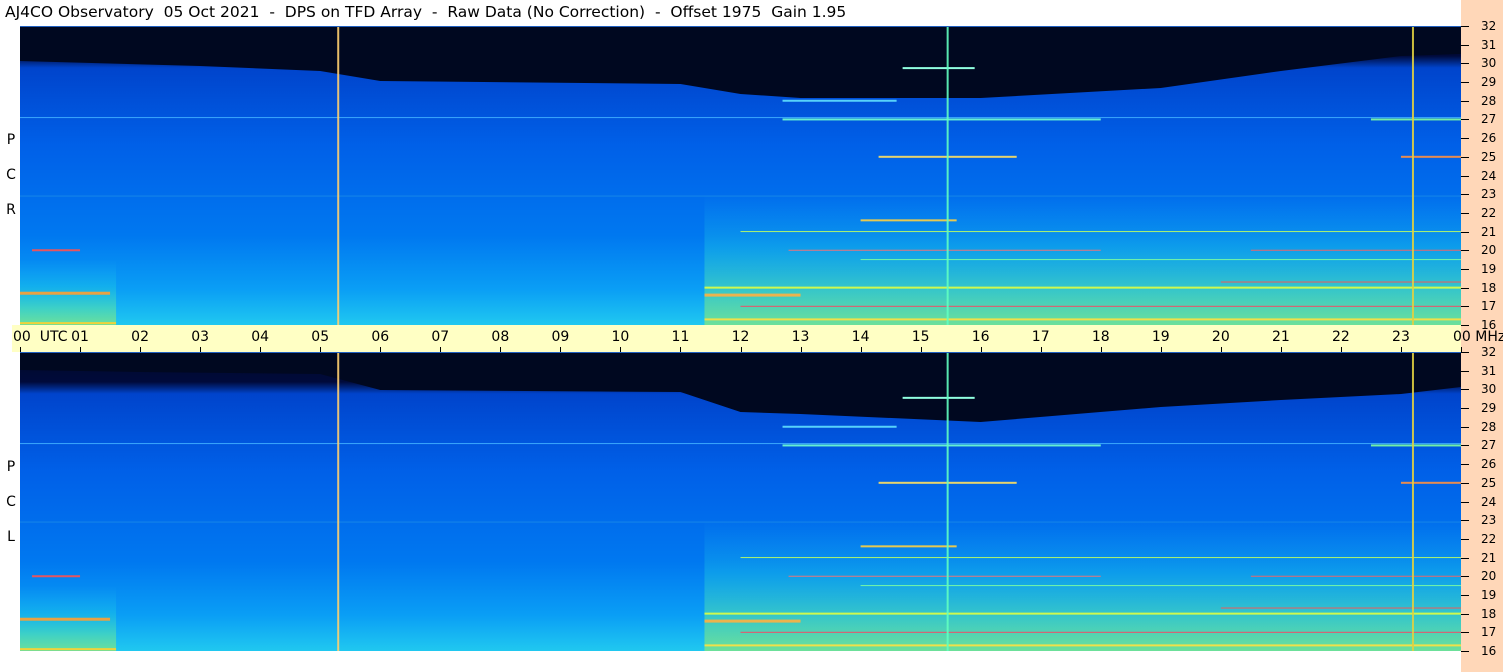 This screenshot has width=1503, height=672. What do you see at coordinates (860, 337) in the screenshot?
I see `utc-tick-label: 14` at bounding box center [860, 337].